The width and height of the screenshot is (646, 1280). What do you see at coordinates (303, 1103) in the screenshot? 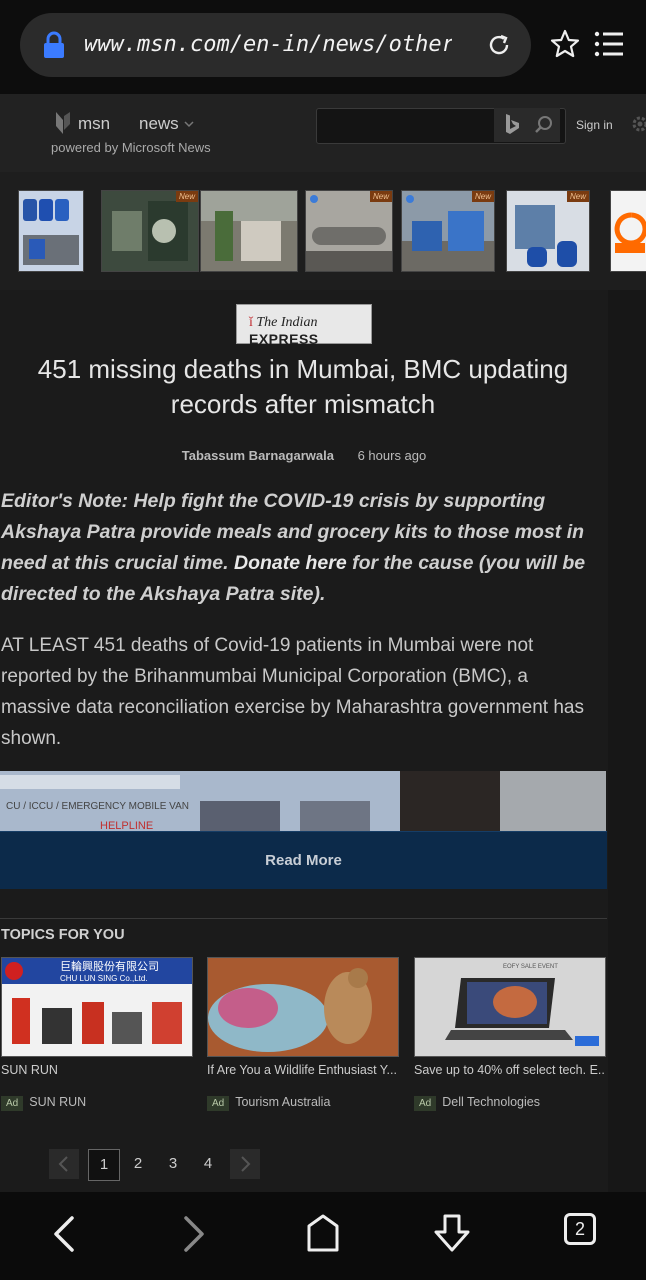
I see `topic-card-source: Ad Tourism Australia` at bounding box center [303, 1103].